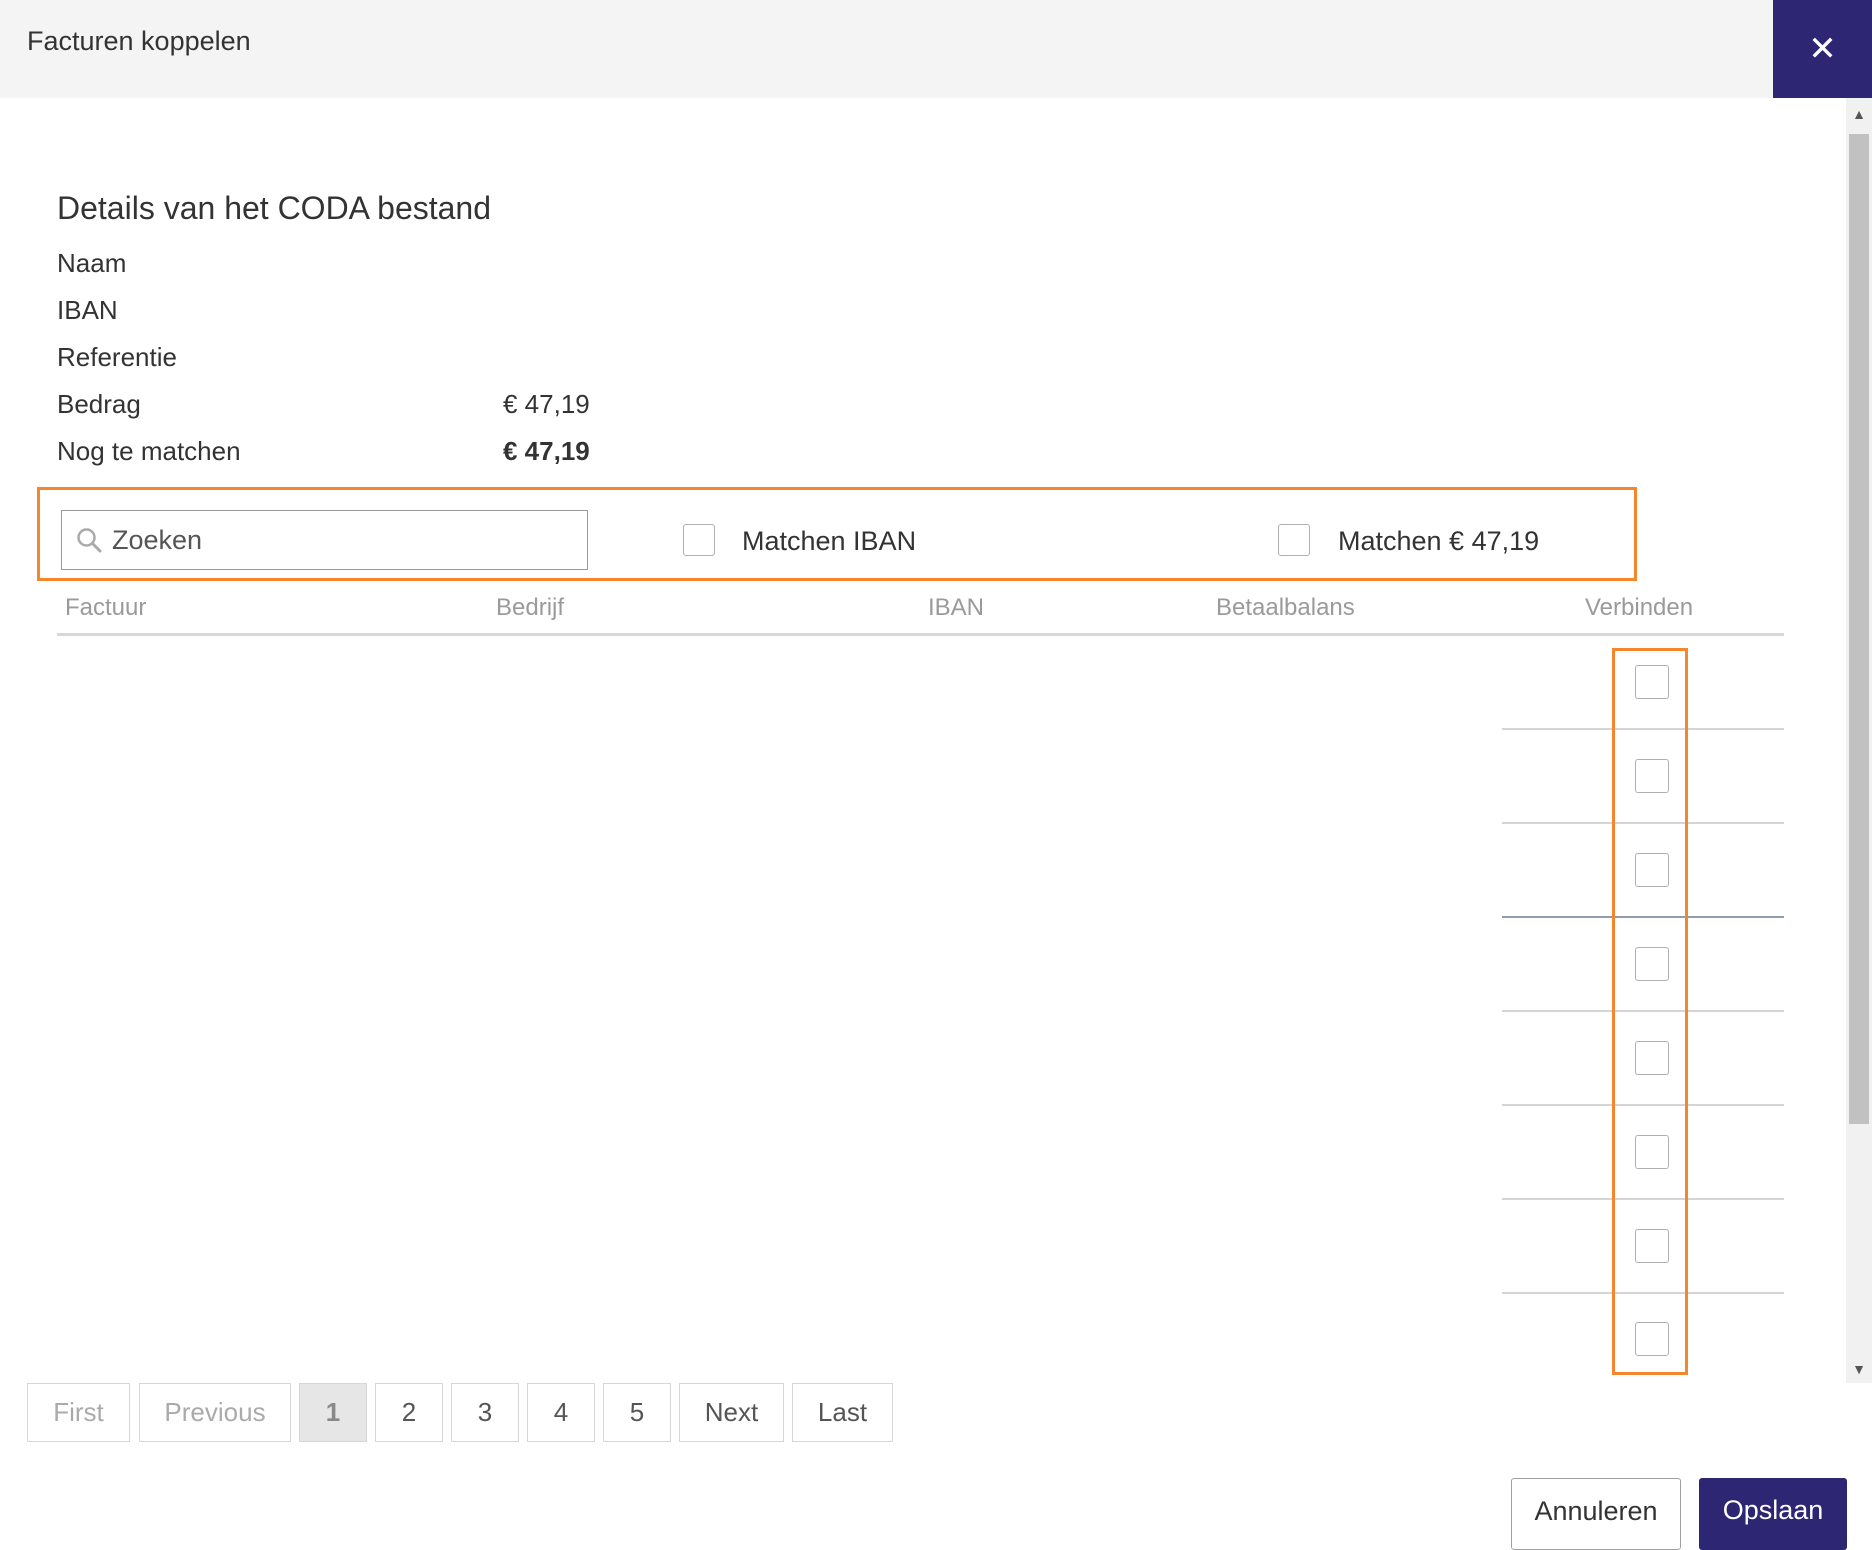 This screenshot has height=1550, width=1872. Describe the element at coordinates (117, 357) in the screenshot. I see `detail-label: Referentie` at that location.